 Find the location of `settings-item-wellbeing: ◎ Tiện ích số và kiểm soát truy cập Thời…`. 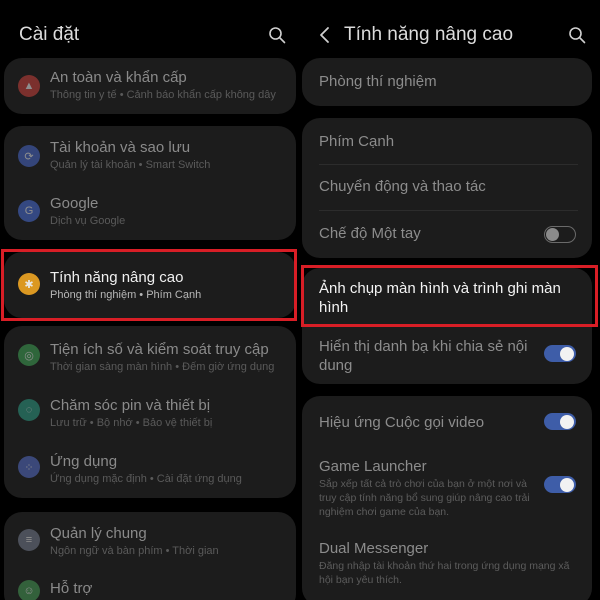

settings-item-wellbeing: ◎ Tiện ích số và kiểm soát truy cập Thời… is located at coordinates (150, 354).